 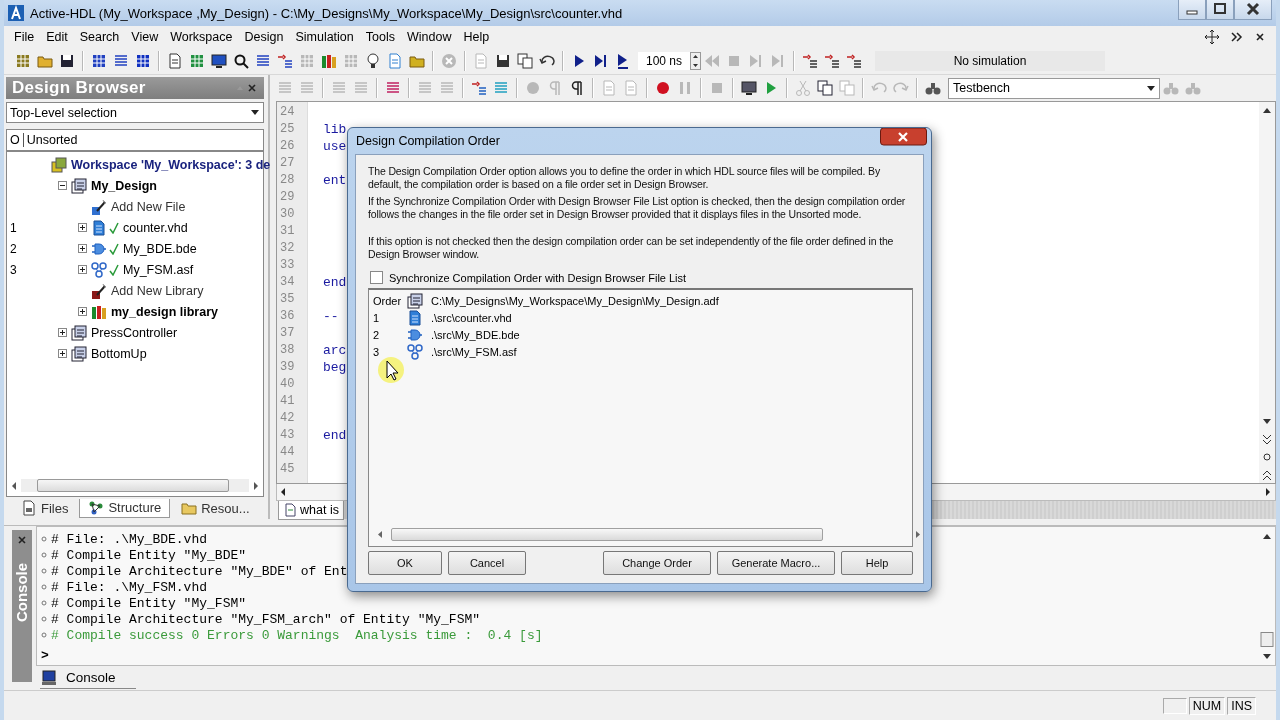 What do you see at coordinates (124, 185) in the screenshot?
I see `tree-item: My_Design` at bounding box center [124, 185].